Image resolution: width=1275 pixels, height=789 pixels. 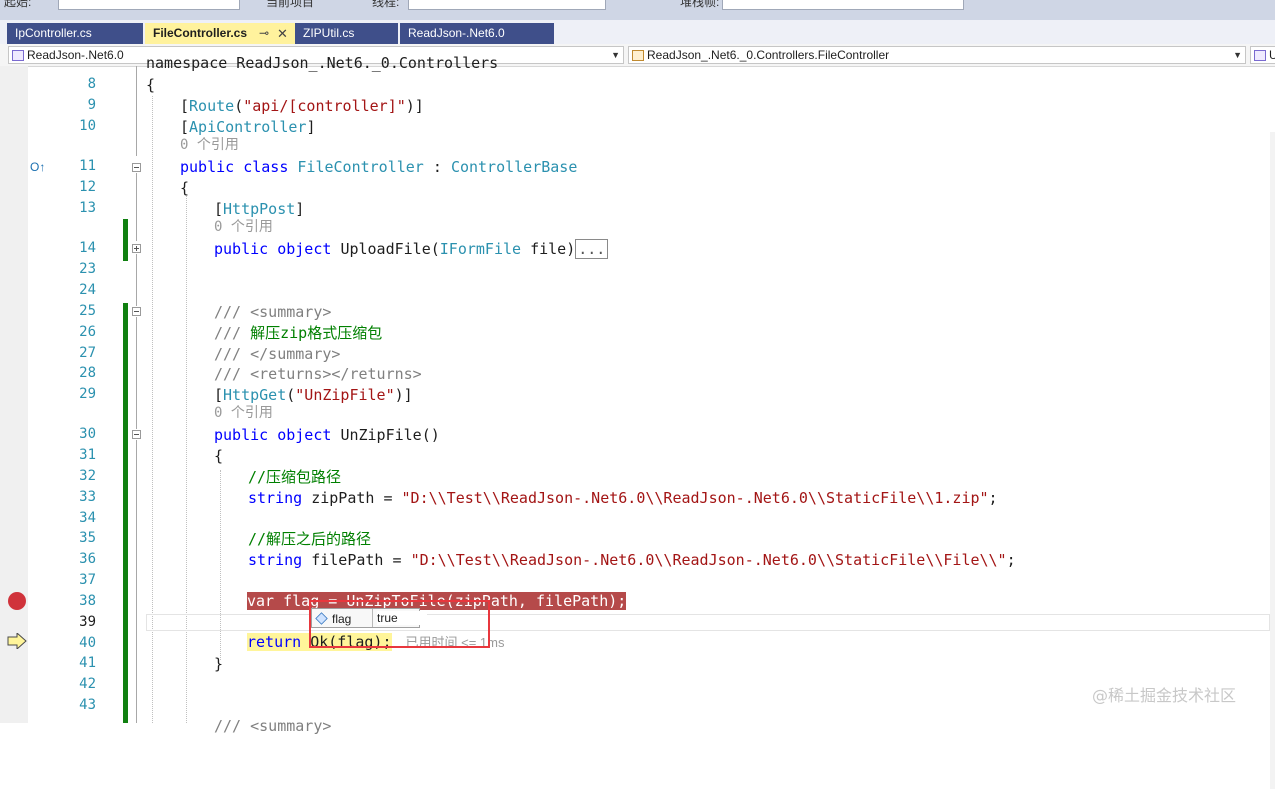 What do you see at coordinates (274, 642) in the screenshot?
I see `keyword: return` at bounding box center [274, 642].